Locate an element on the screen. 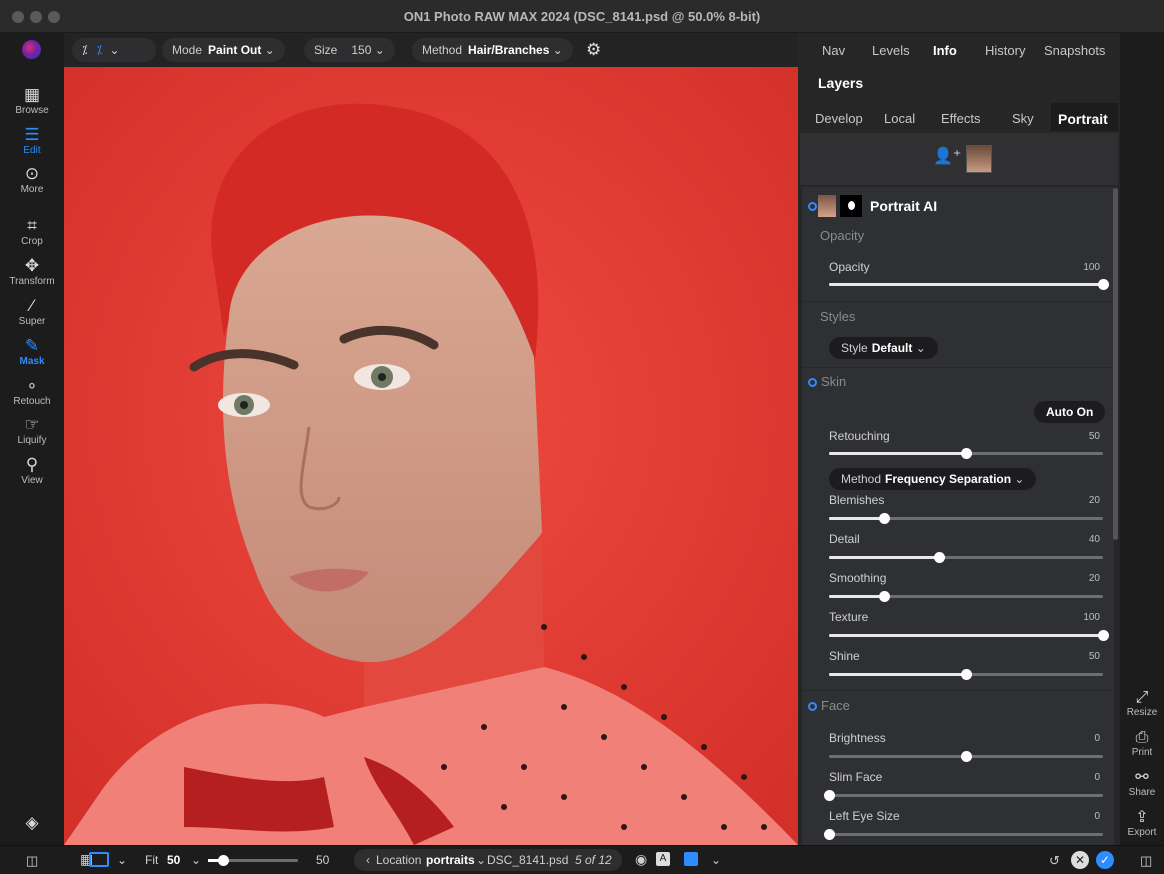 Image resolution: width=1164 pixels, height=874 pixels. brush-icon: ⁒ is located at coordinates (85, 50).